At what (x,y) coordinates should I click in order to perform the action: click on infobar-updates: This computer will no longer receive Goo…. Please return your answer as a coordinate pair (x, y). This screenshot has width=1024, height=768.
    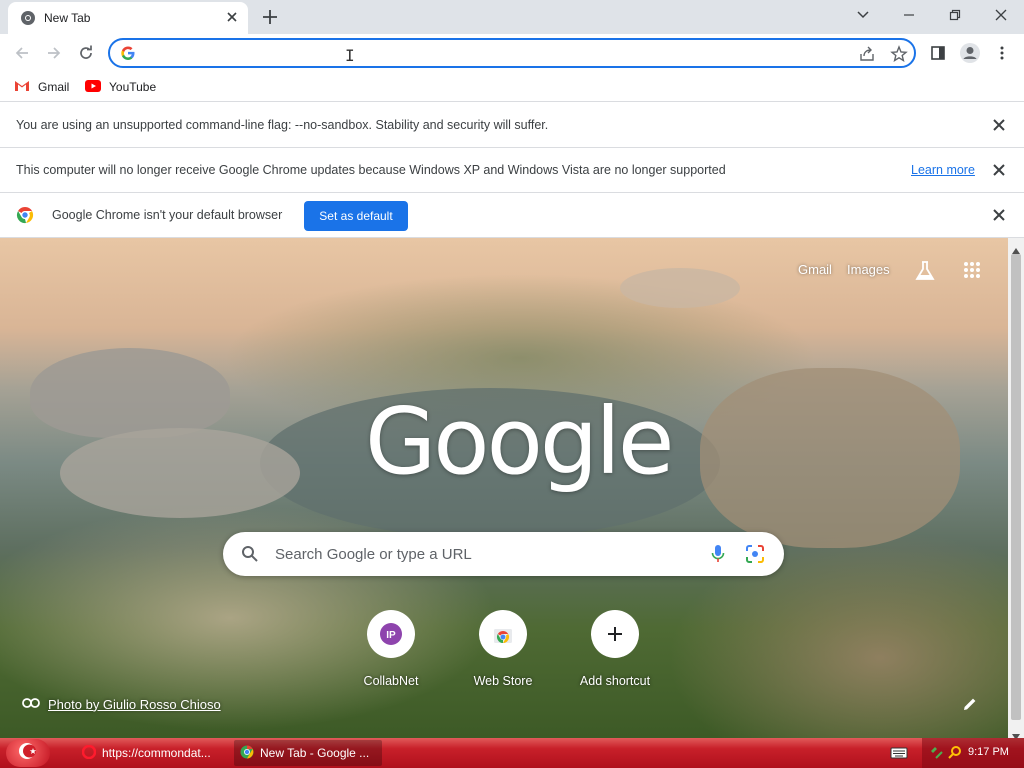
    Looking at the image, I should click on (512, 170).